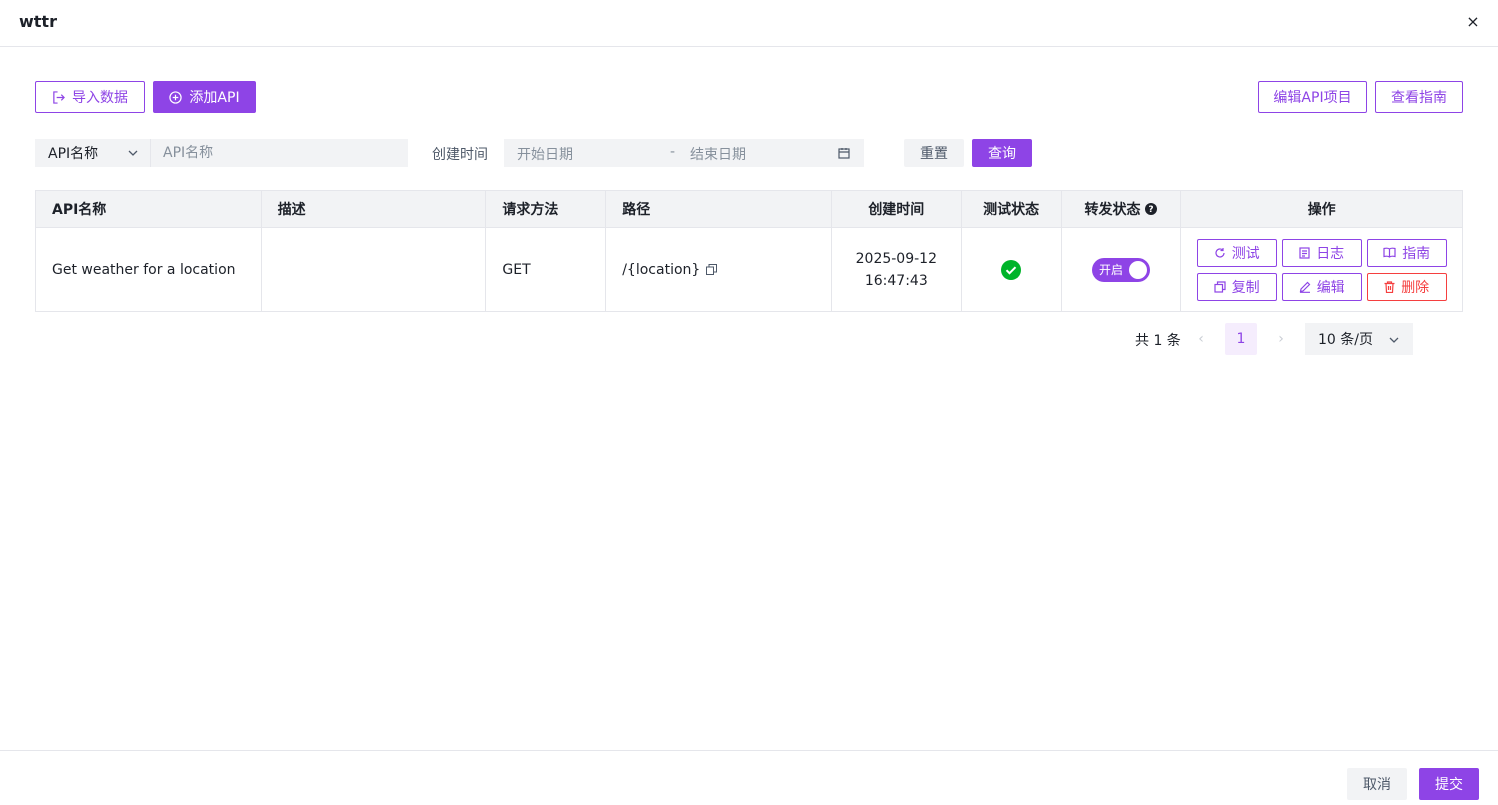  What do you see at coordinates (712, 269) in the screenshot?
I see `copy-icon` at bounding box center [712, 269].